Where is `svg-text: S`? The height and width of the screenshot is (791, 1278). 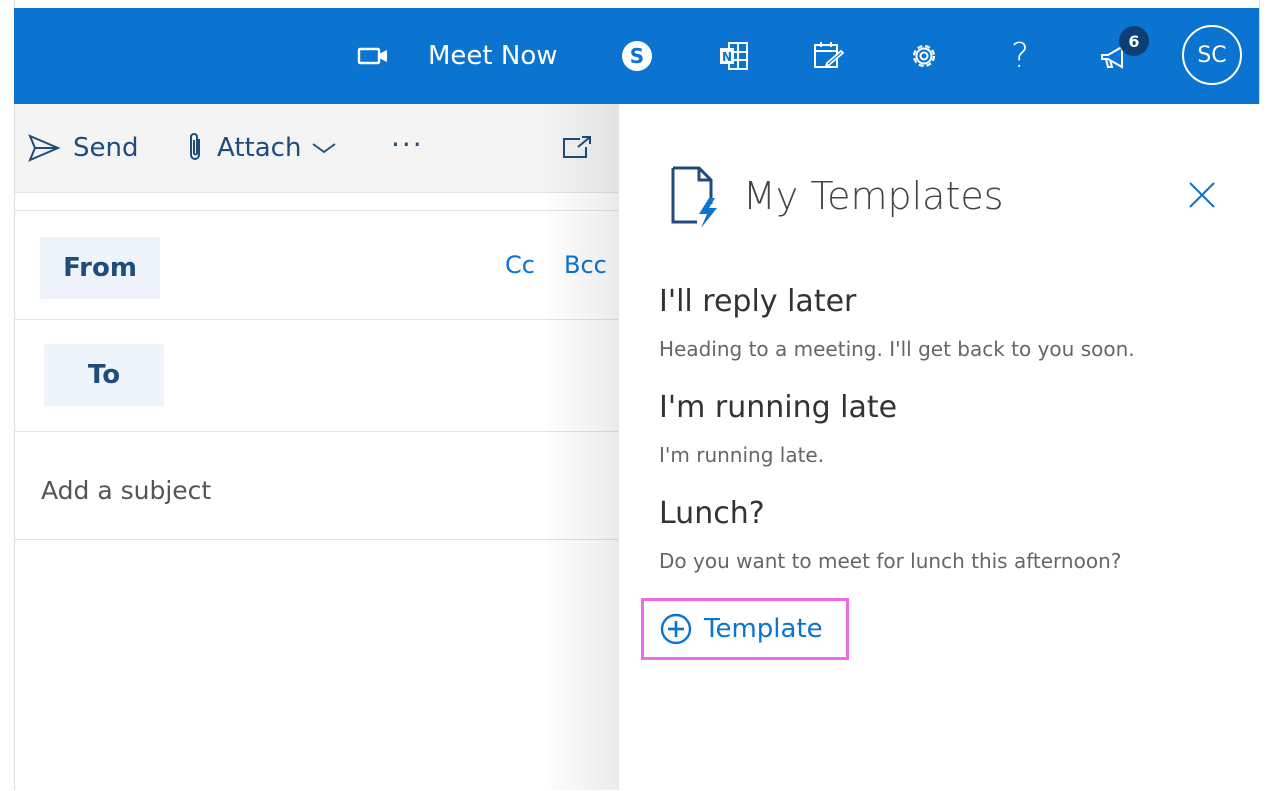
svg-text: S is located at coordinates (637, 56).